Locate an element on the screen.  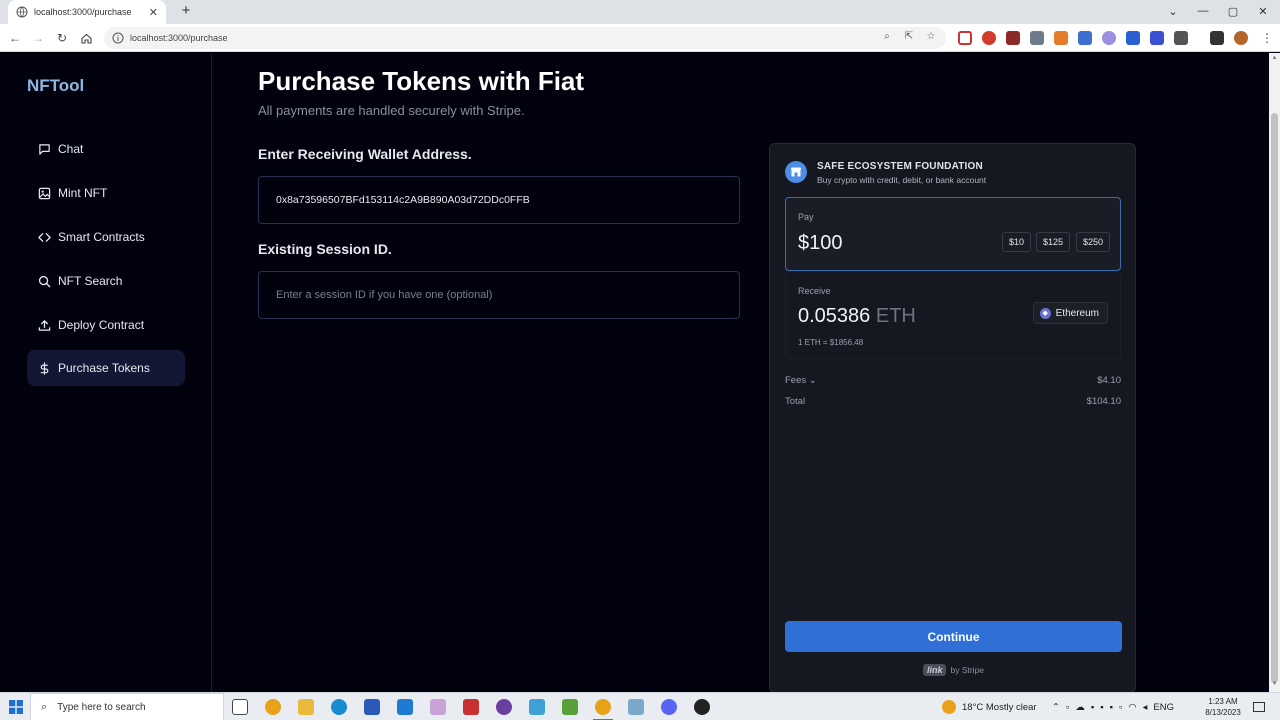
chevron-up-icon: ⌃ is located at coordinates (1056, 707).